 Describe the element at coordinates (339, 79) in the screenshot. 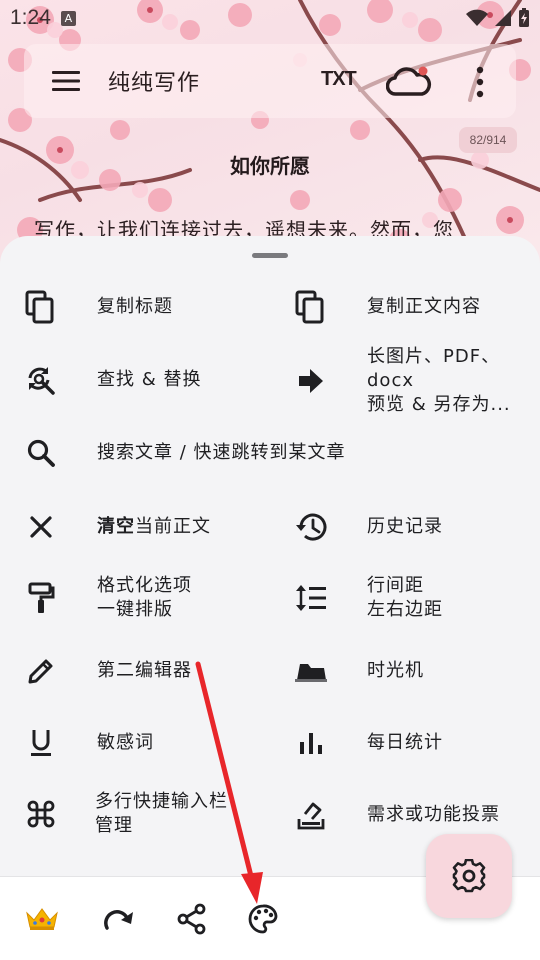

I see `txt-export-button: TXT` at that location.